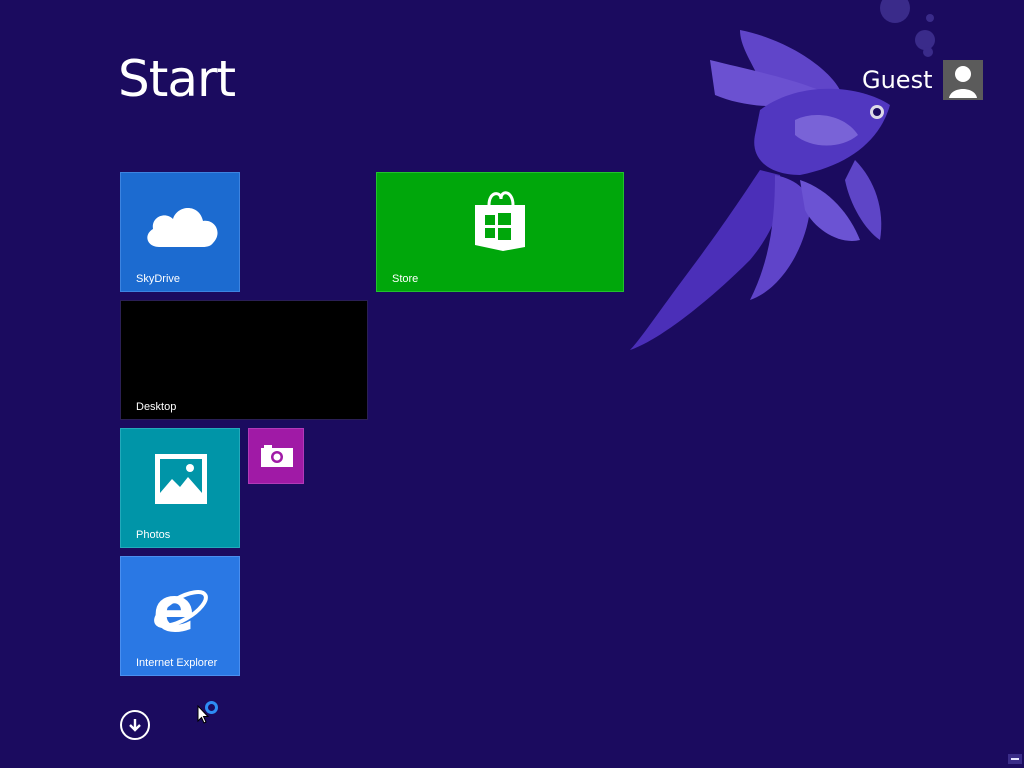 This screenshot has width=1024, height=768. Describe the element at coordinates (177, 79) in the screenshot. I see `page-title: Start` at that location.